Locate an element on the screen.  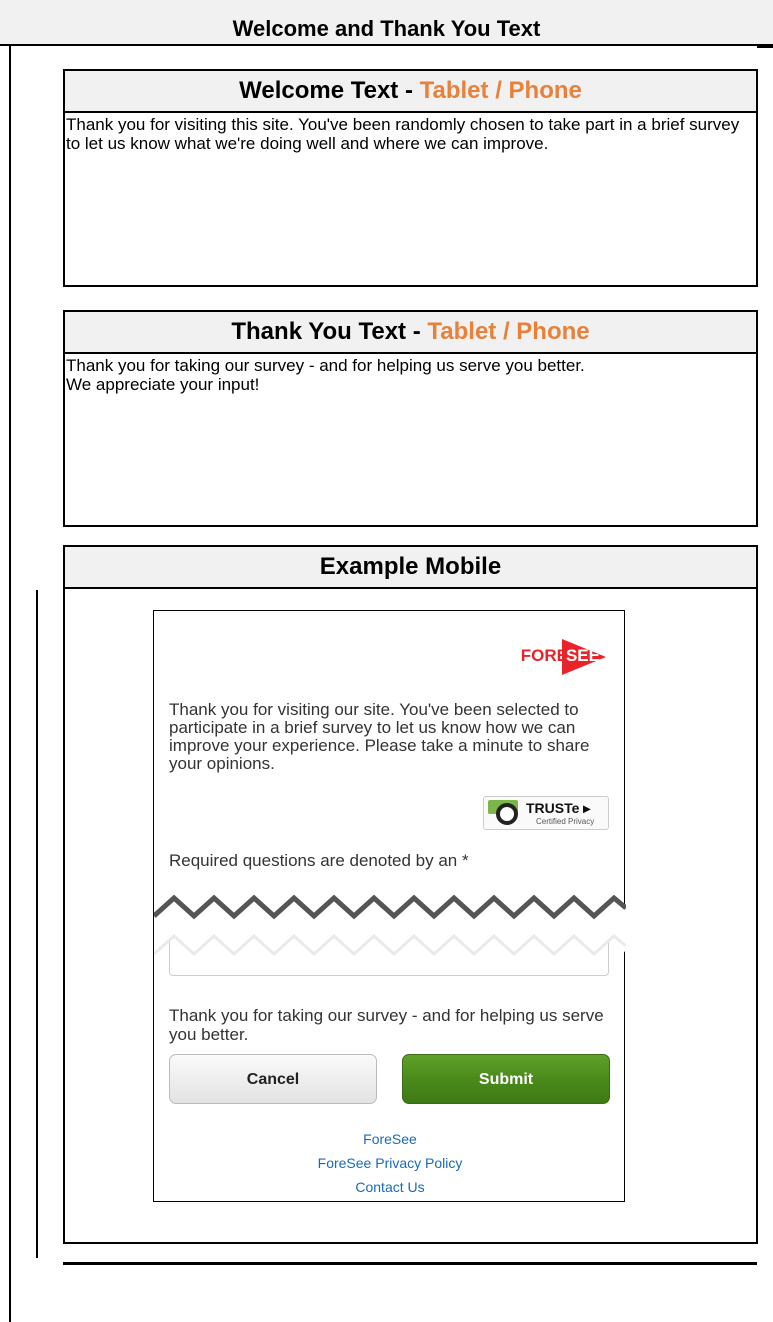
panel-title: Thank You Text - Tablet / Phone is located at coordinates (410, 333).